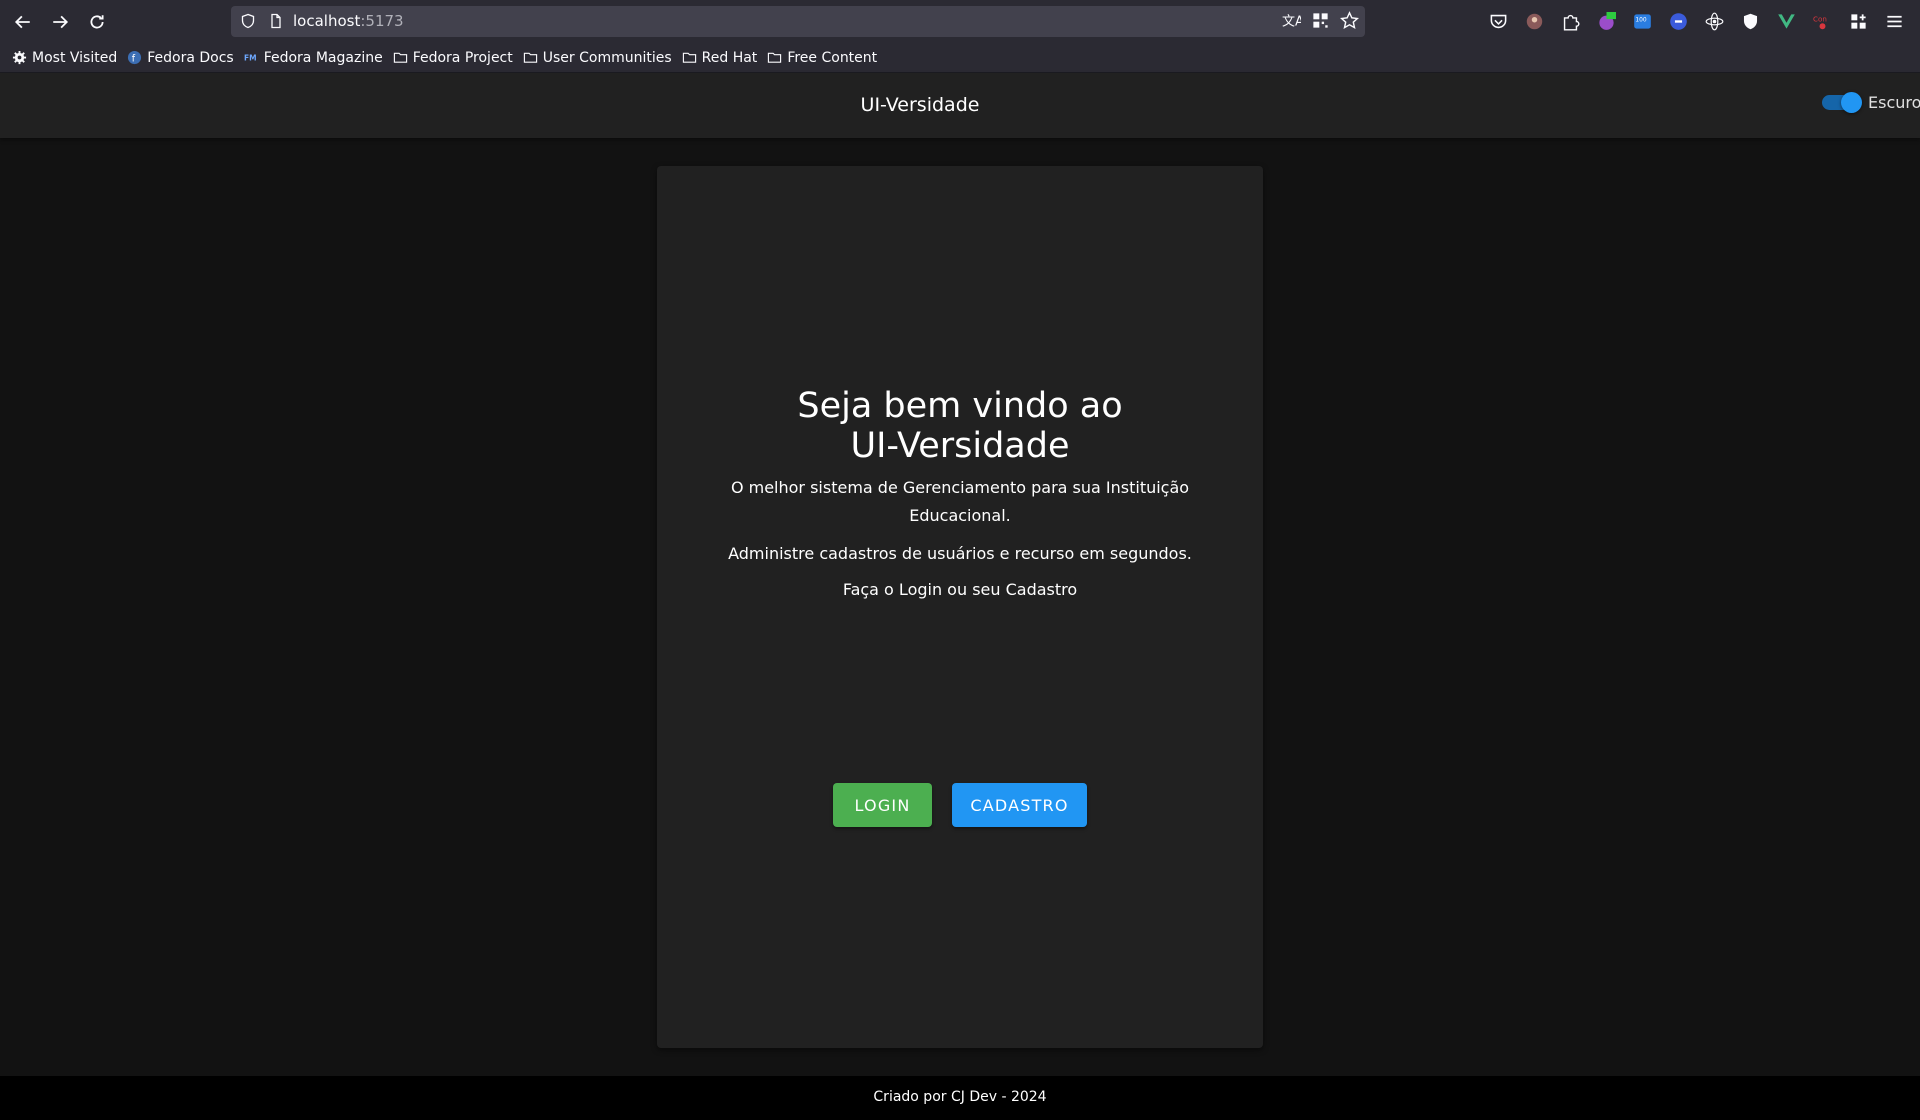  Describe the element at coordinates (1851, 102) in the screenshot. I see `toggle-thumb` at that location.